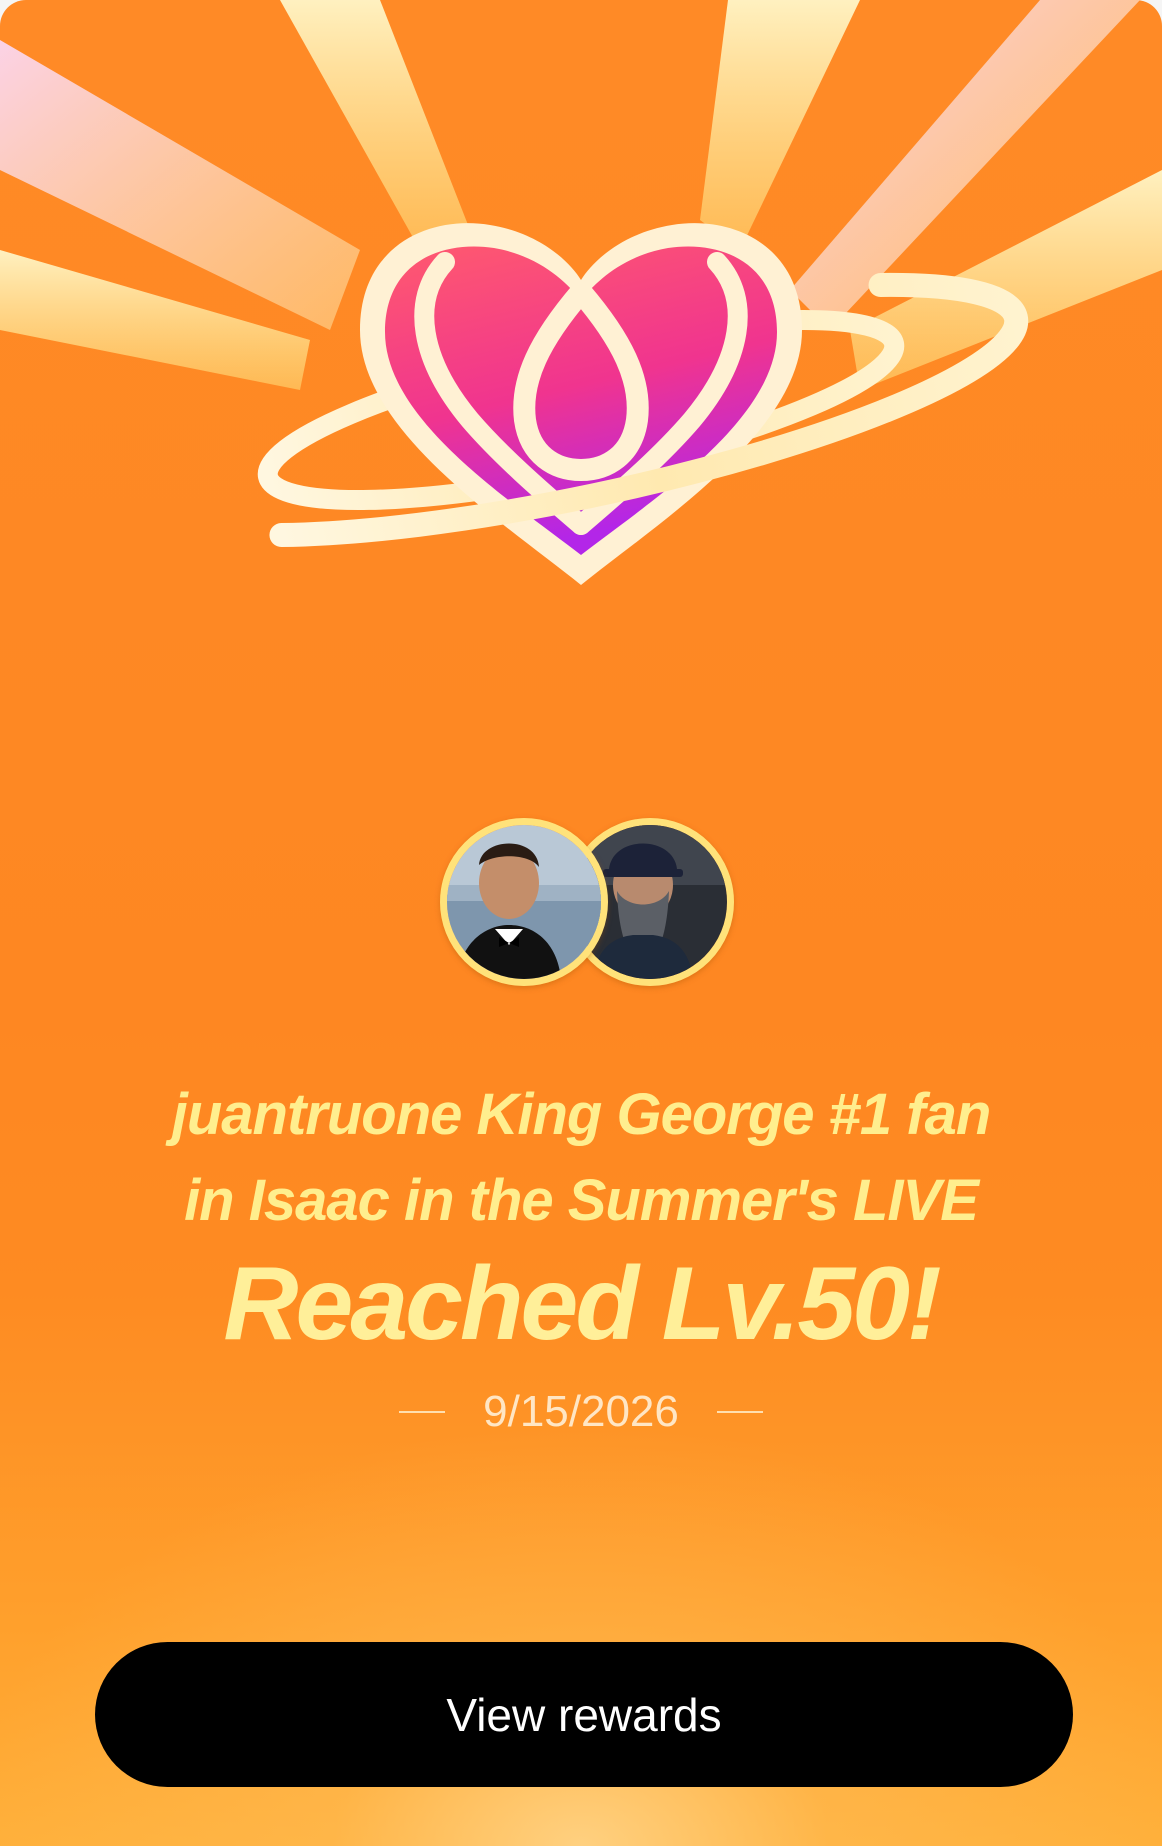 Image resolution: width=1162 pixels, height=1846 pixels. I want to click on date-text: 9/15/2026, so click(581, 1411).